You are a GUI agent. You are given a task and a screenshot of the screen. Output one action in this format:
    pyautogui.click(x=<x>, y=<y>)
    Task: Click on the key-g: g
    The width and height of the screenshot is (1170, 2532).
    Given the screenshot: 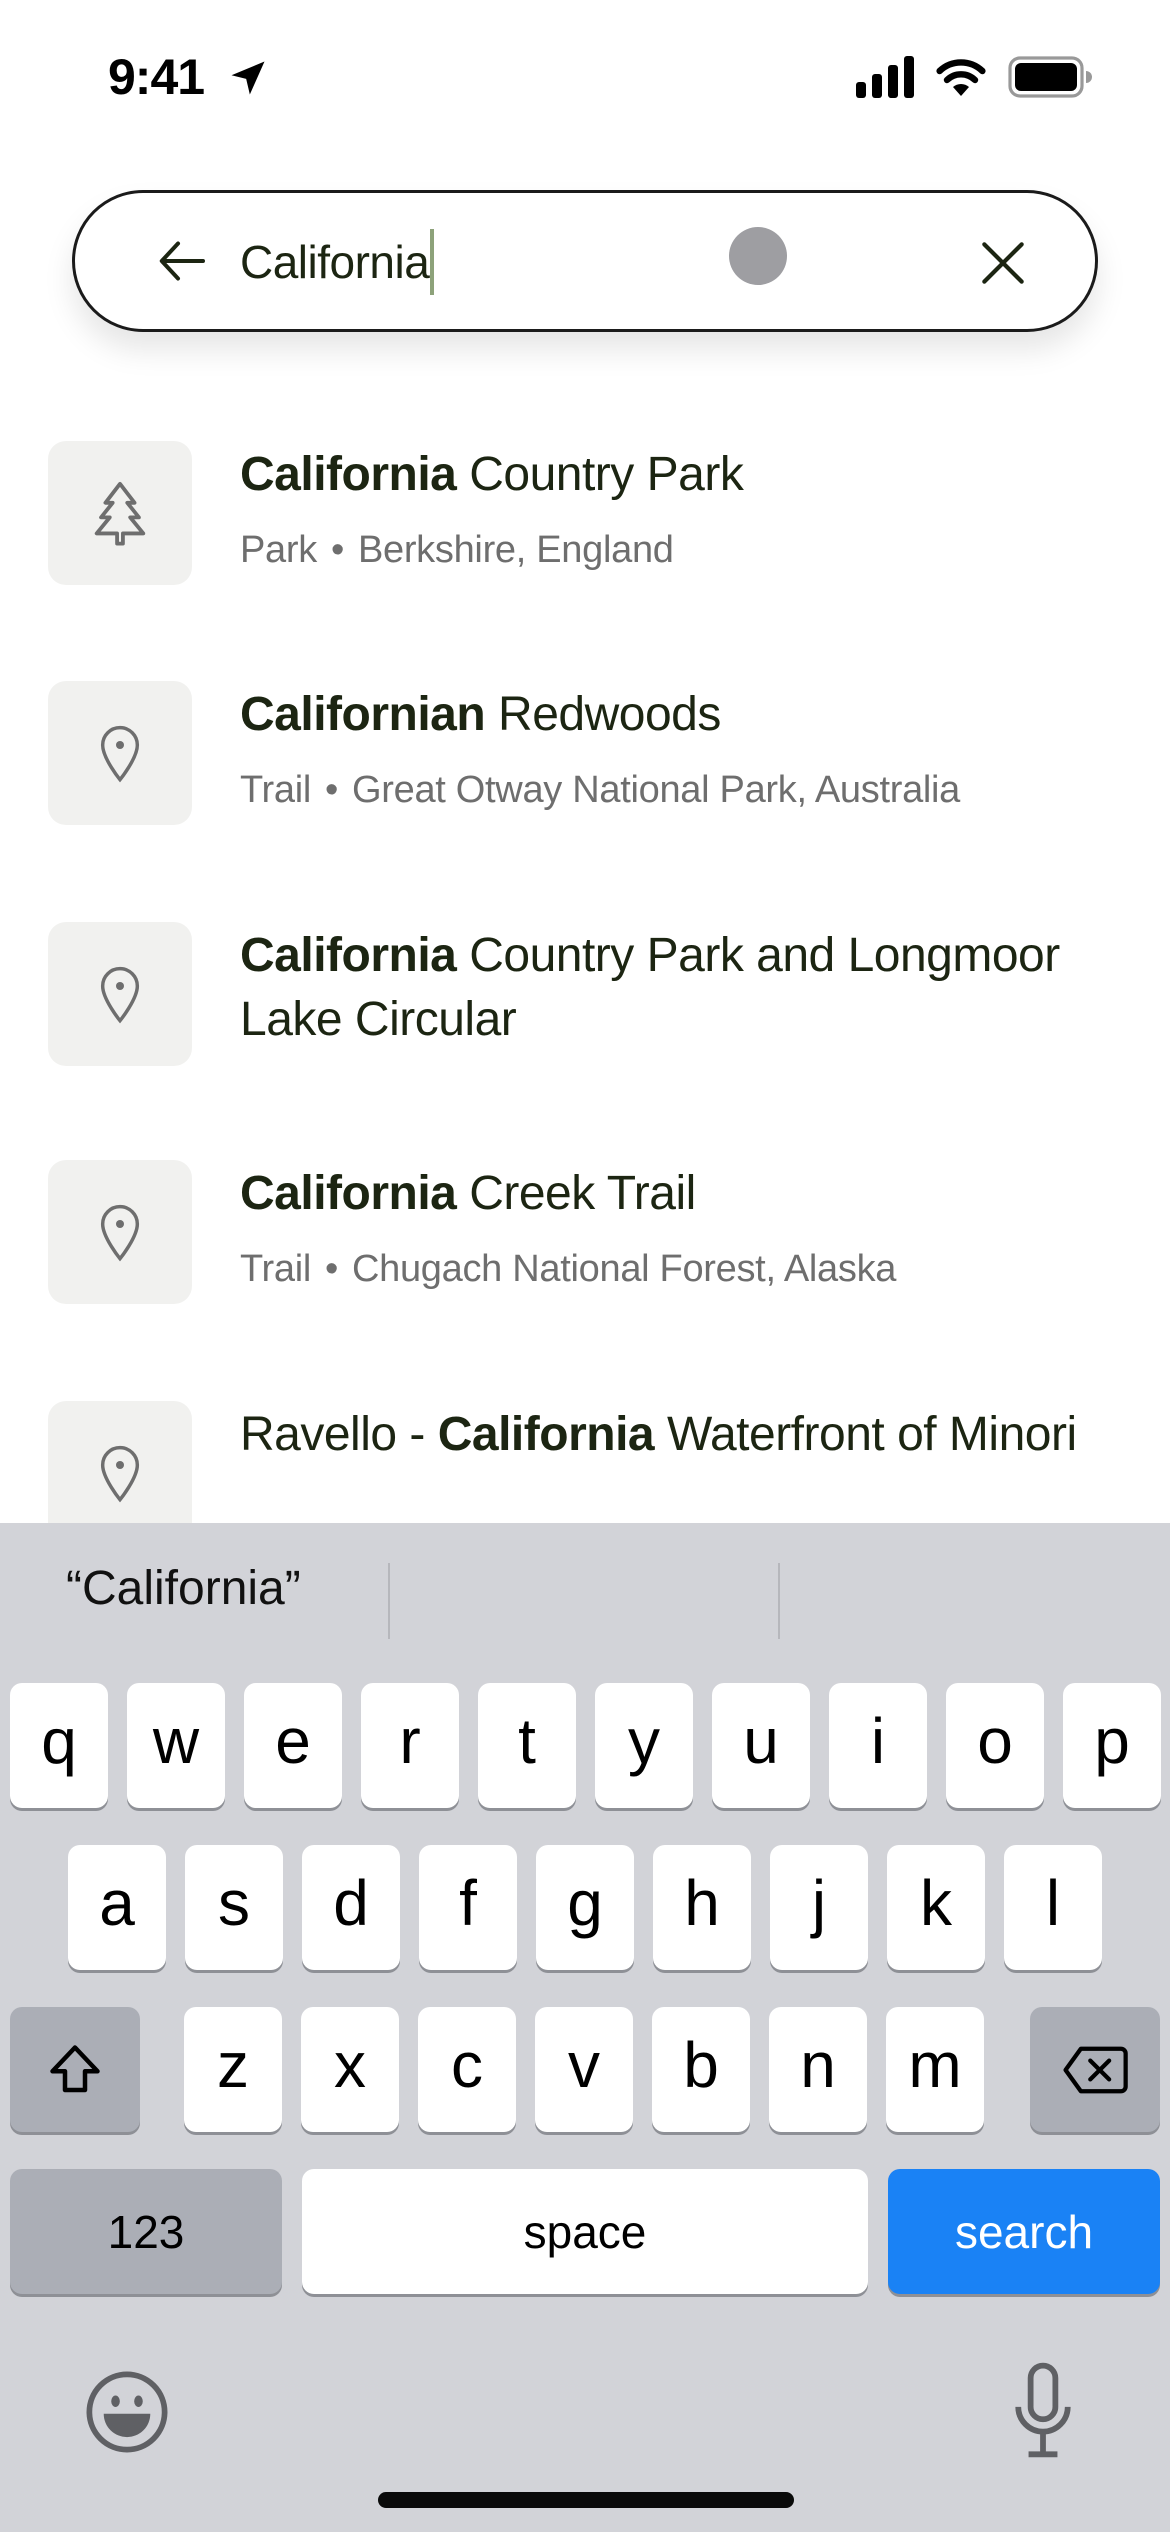 What is the action you would take?
    pyautogui.click(x=585, y=1907)
    